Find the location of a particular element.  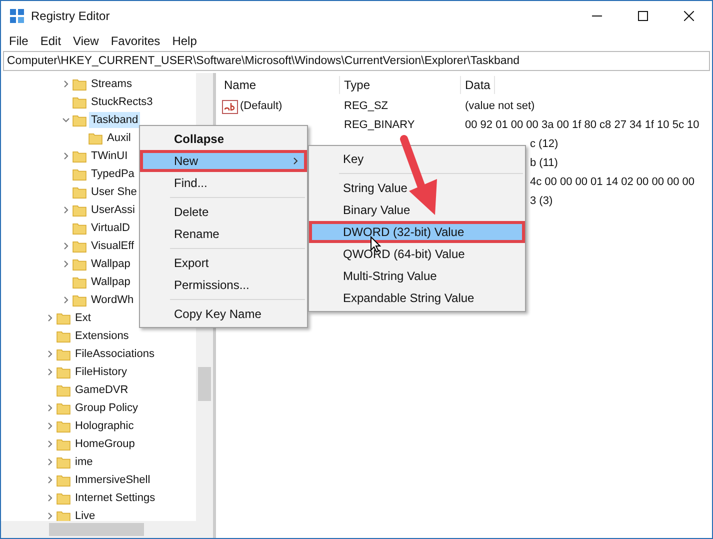

value-data: 3 (3) is located at coordinates (541, 202).